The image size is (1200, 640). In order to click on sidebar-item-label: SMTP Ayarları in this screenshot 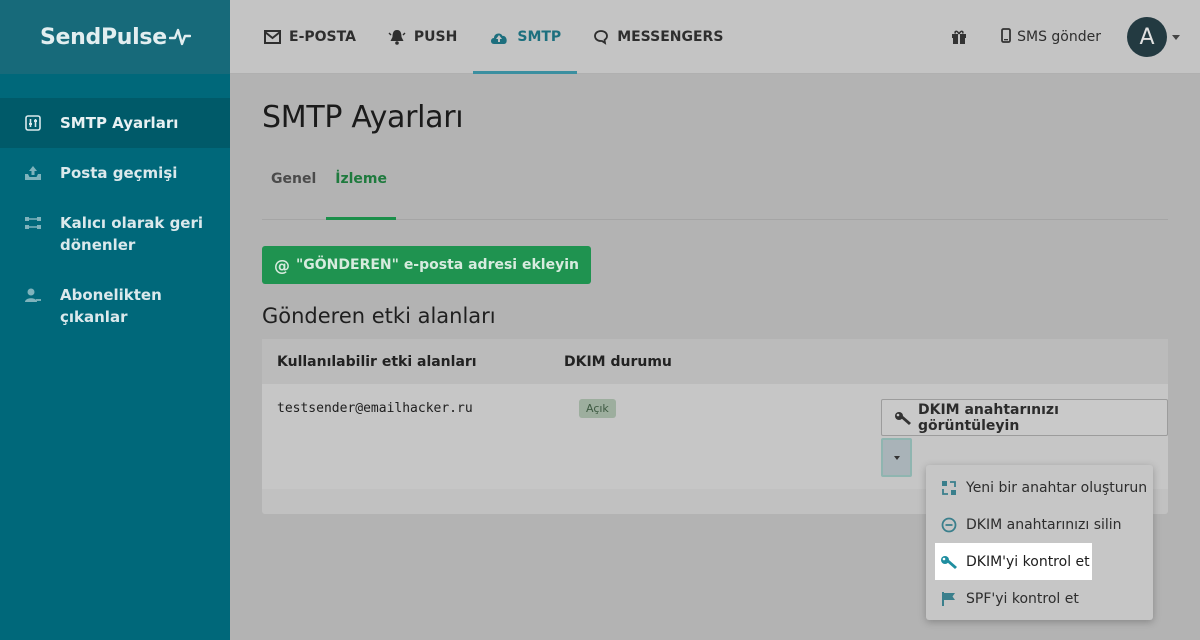, I will do `click(119, 123)`.